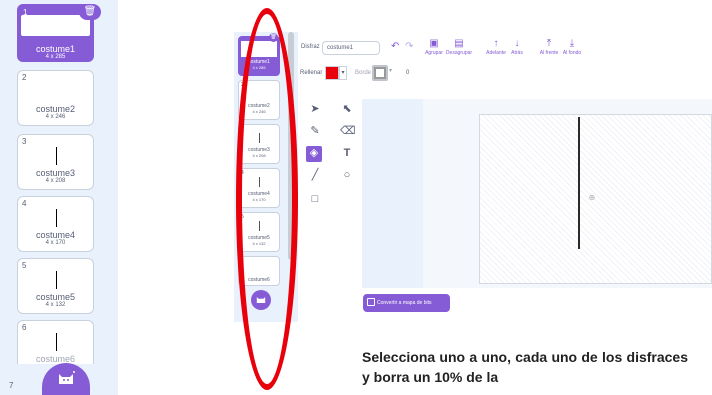 This screenshot has width=712, height=395. What do you see at coordinates (55, 359) in the screenshot?
I see `costume-name: costume6` at bounding box center [55, 359].